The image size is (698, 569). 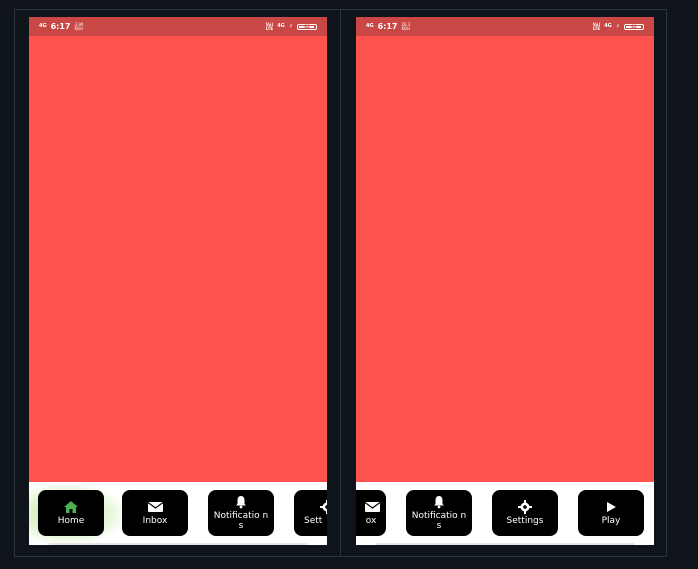 I want to click on nav-label: Settings, so click(x=525, y=521).